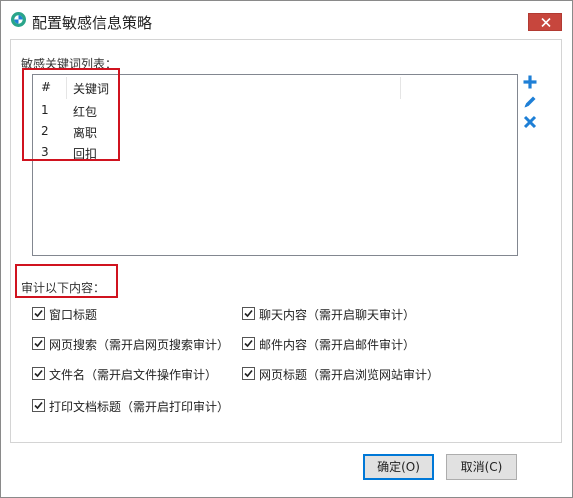 Image resolution: width=573 pixels, height=498 pixels. Describe the element at coordinates (45, 152) in the screenshot. I see `row-index: 3` at that location.